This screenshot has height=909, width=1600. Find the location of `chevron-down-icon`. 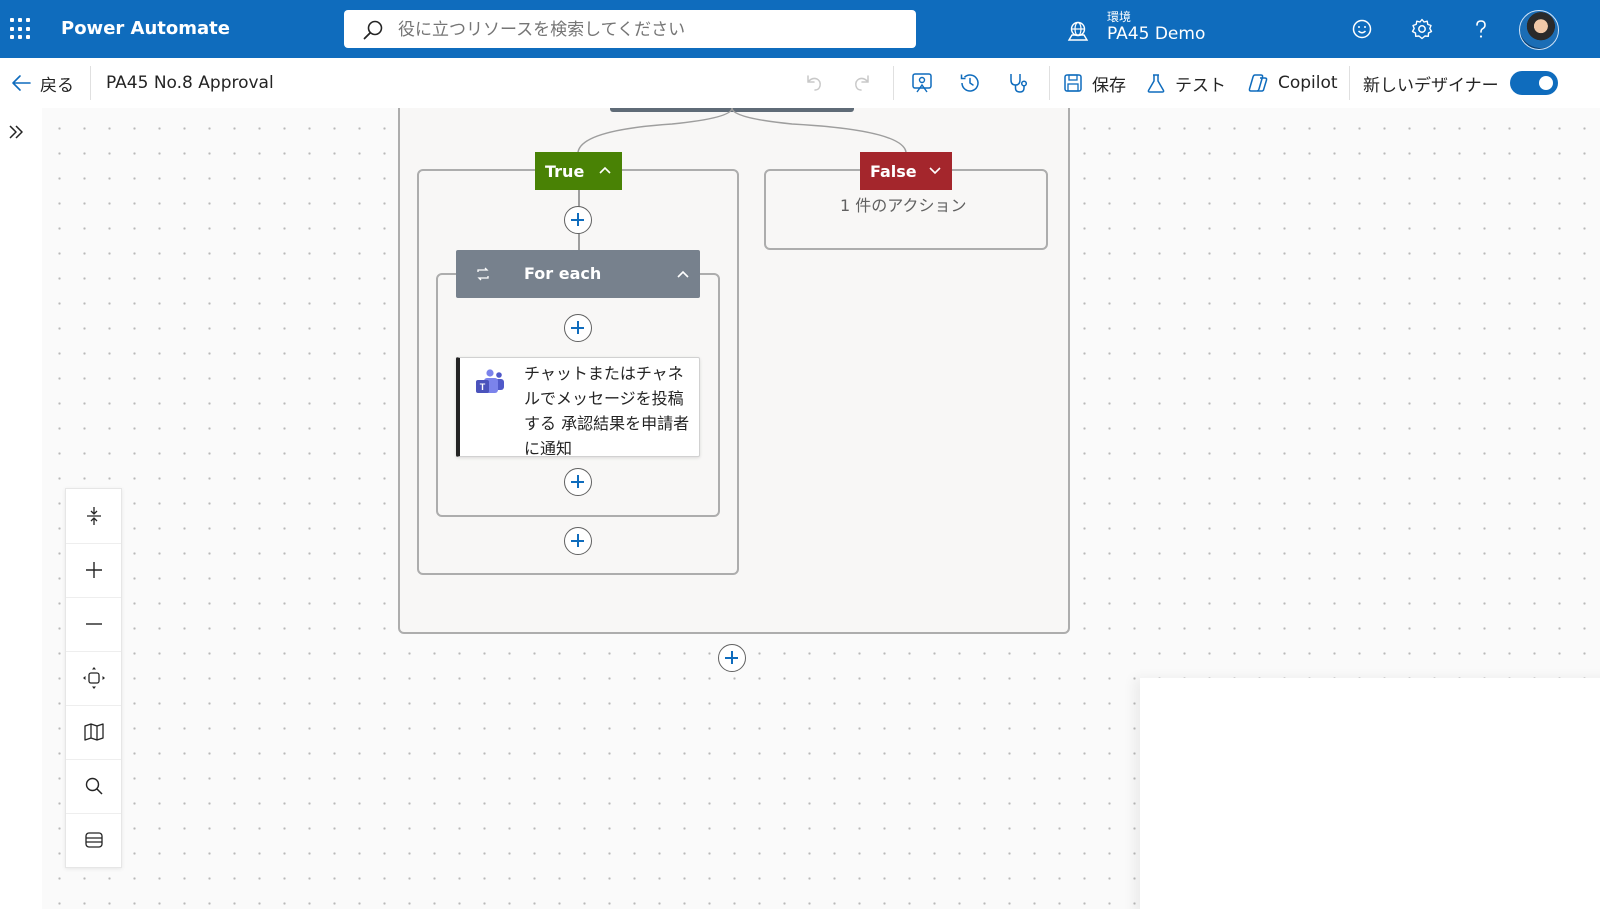

chevron-down-icon is located at coordinates (935, 171).